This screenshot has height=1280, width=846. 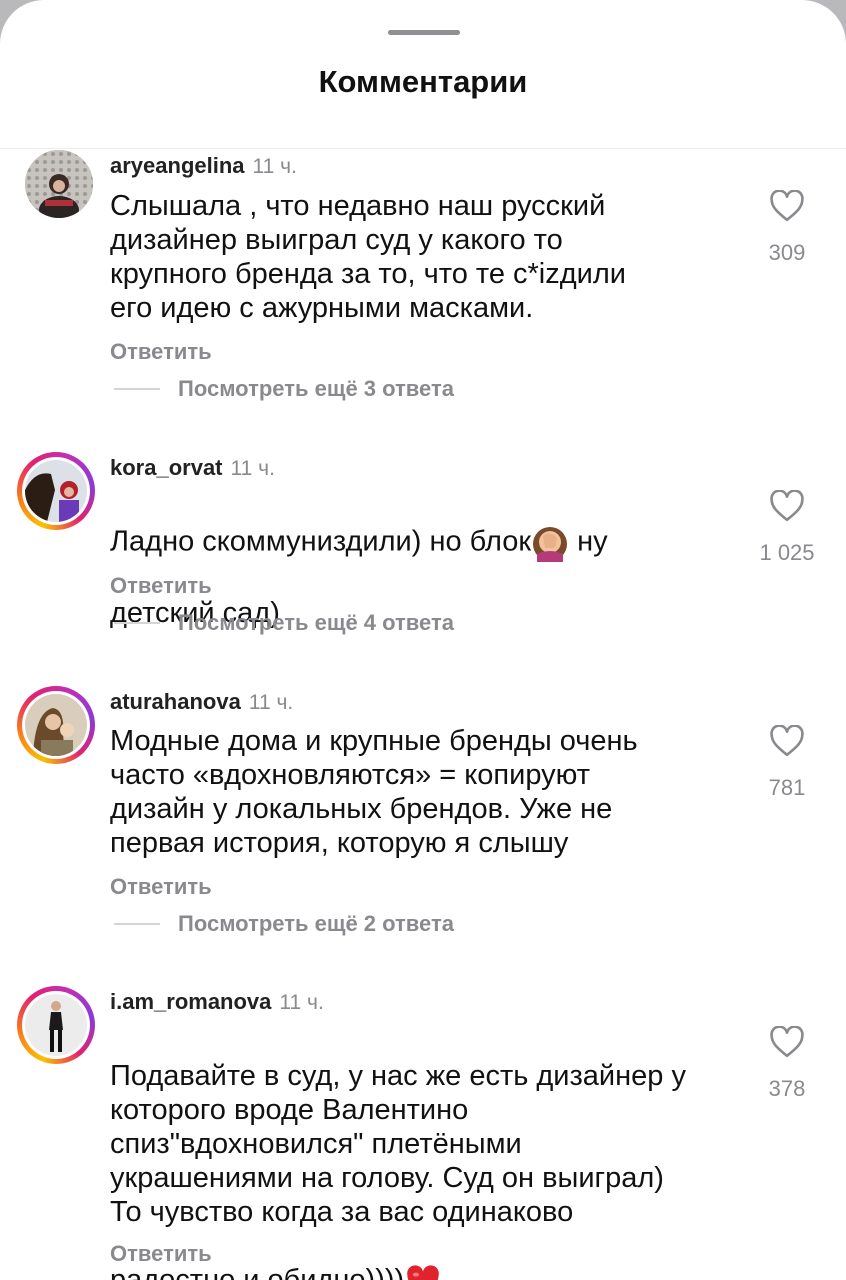 I want to click on comment-text-part: Ладно скоммуниздили) но блок, so click(x=321, y=541).